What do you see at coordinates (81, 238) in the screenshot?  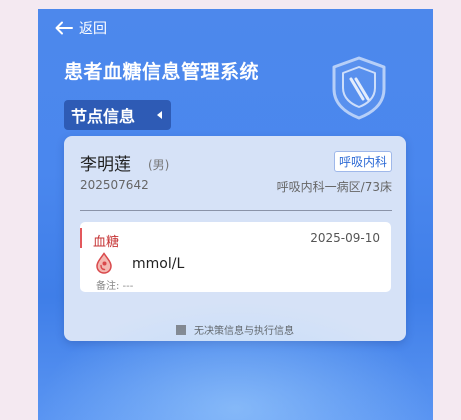 I see `record-accent-bar` at bounding box center [81, 238].